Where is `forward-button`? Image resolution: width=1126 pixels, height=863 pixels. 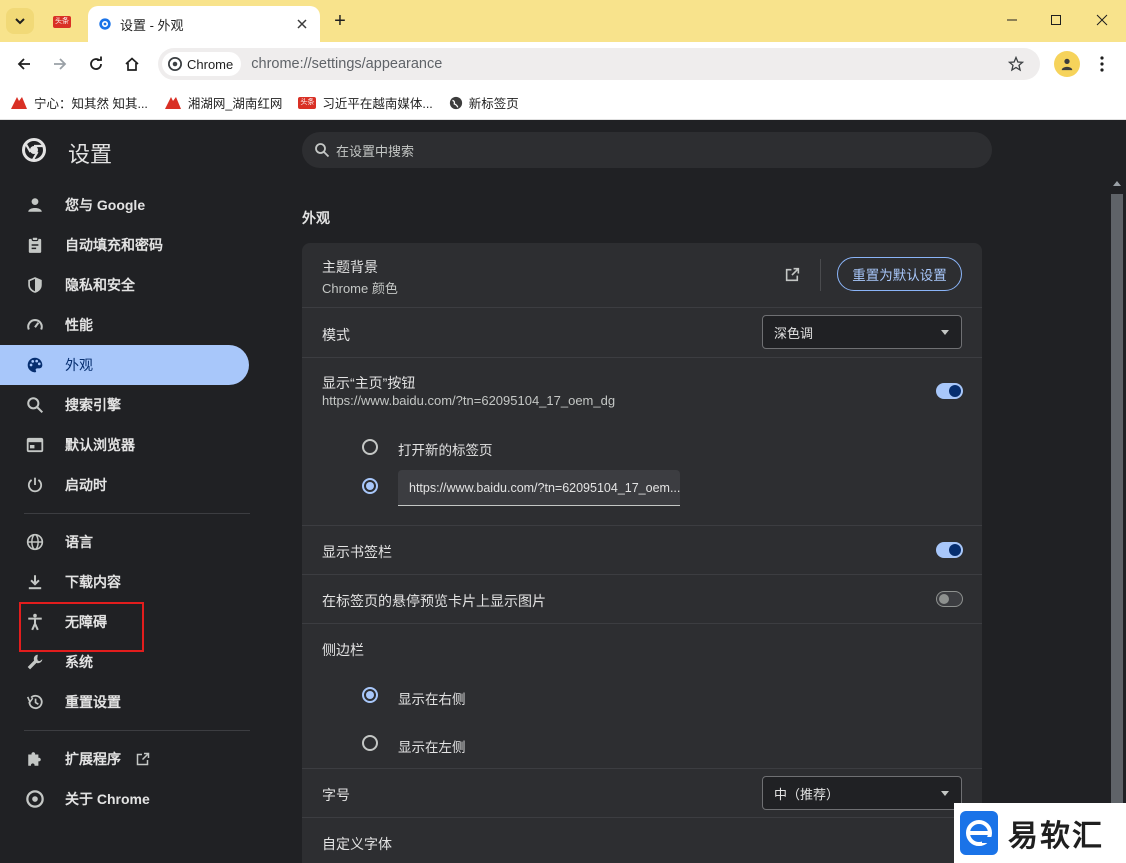
forward-button is located at coordinates (60, 64).